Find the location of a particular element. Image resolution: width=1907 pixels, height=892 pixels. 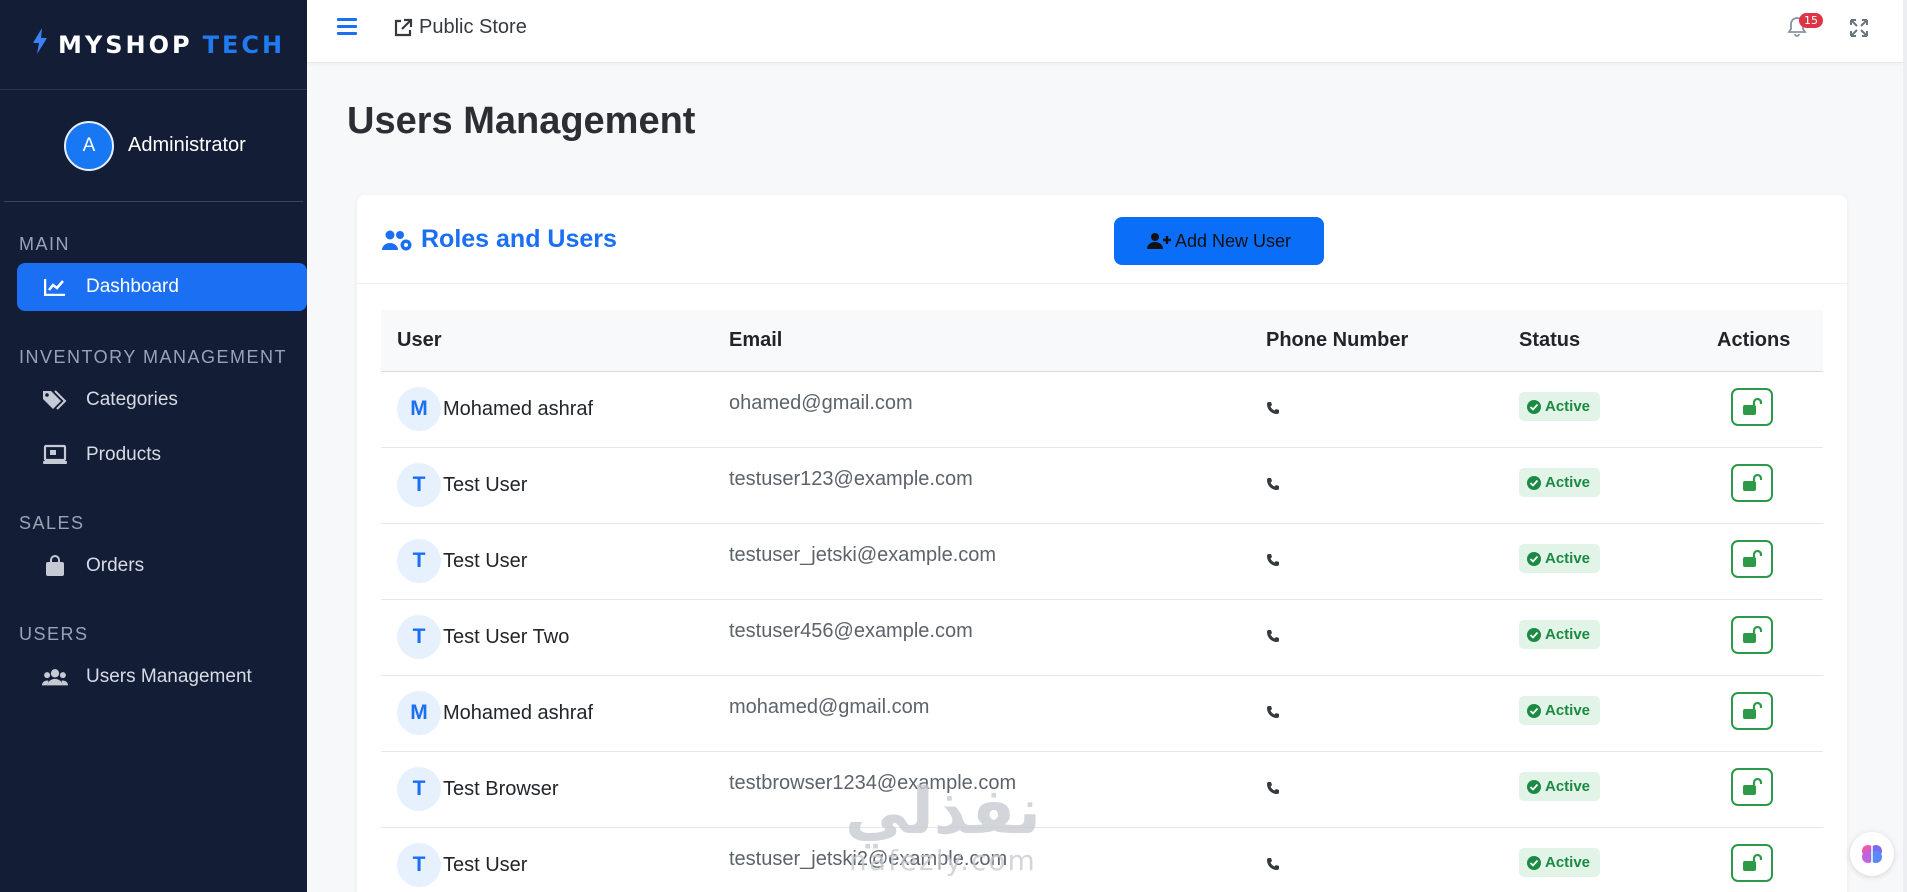

brain-icon is located at coordinates (1872, 854).